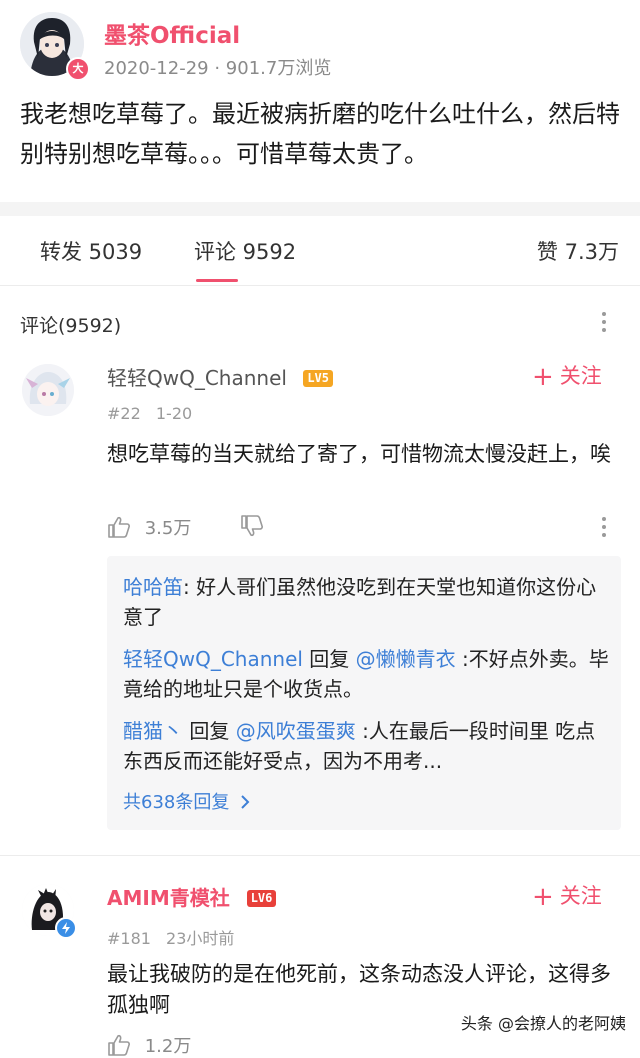  I want to click on dislike-button, so click(252, 528).